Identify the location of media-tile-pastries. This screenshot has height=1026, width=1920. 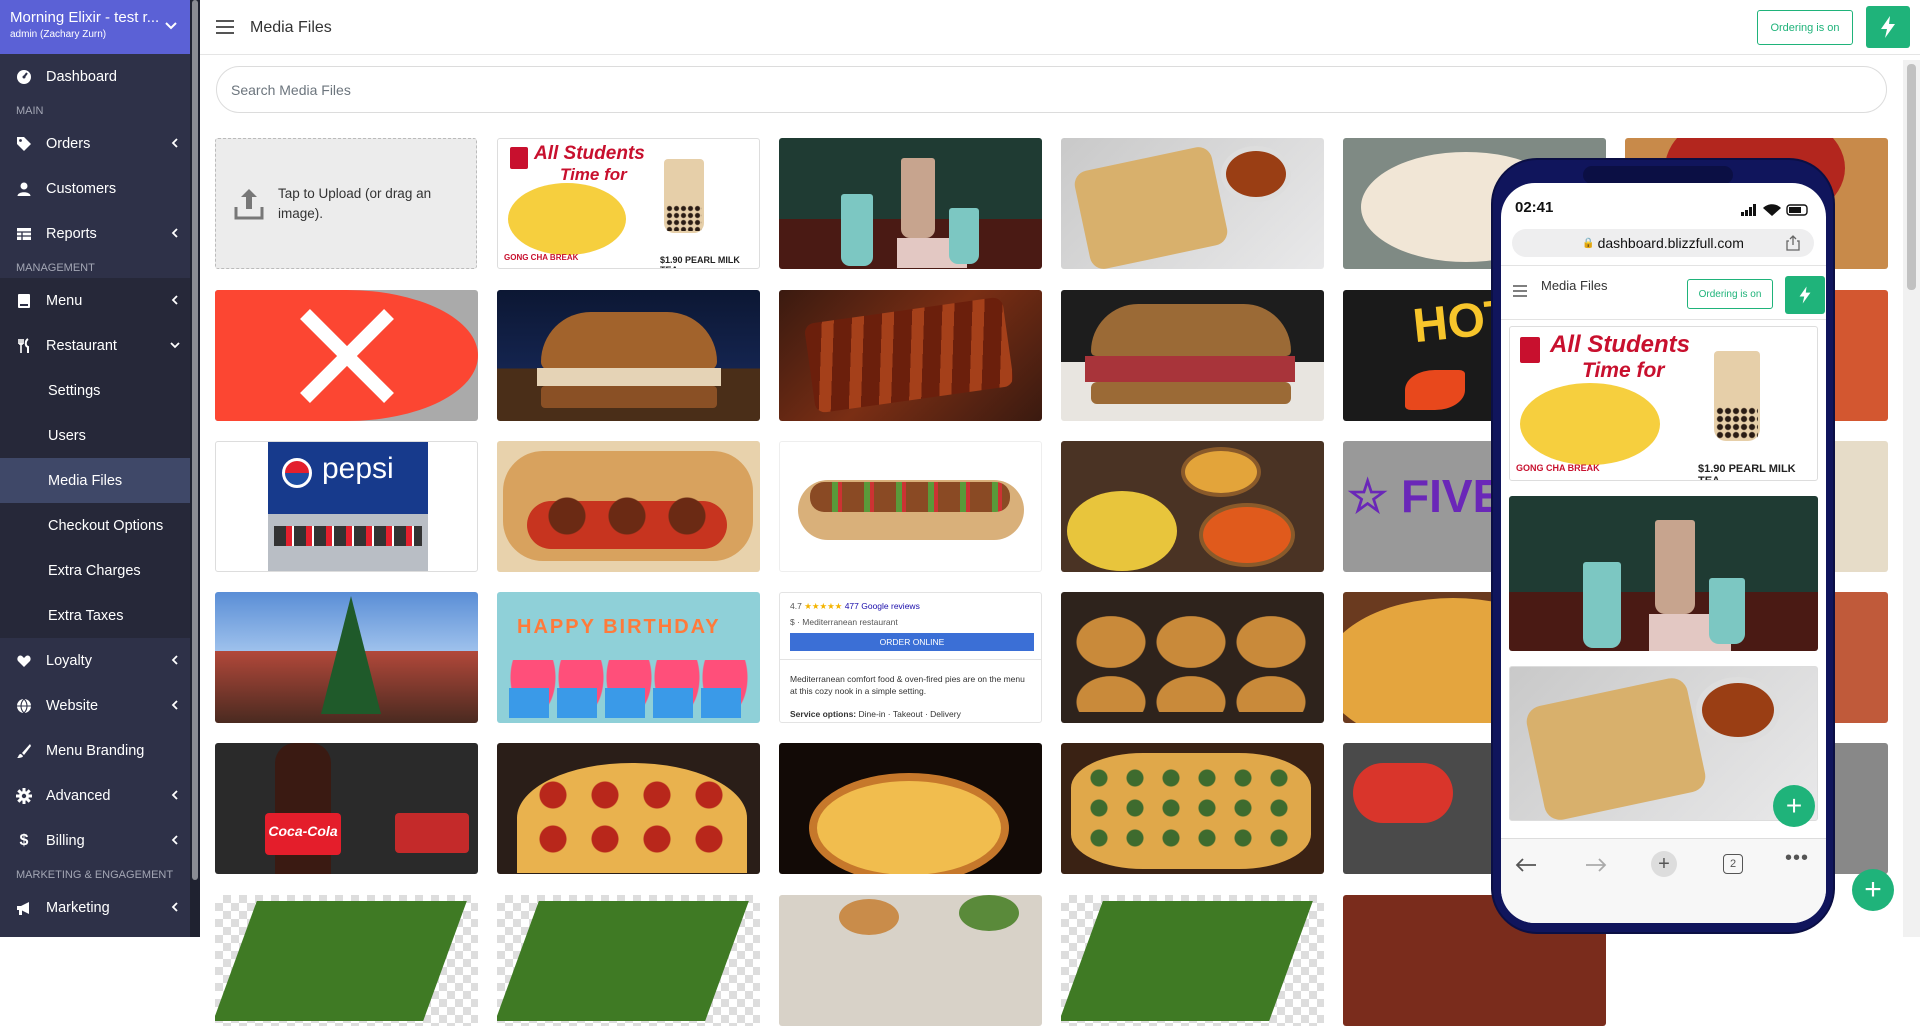
(1192, 657).